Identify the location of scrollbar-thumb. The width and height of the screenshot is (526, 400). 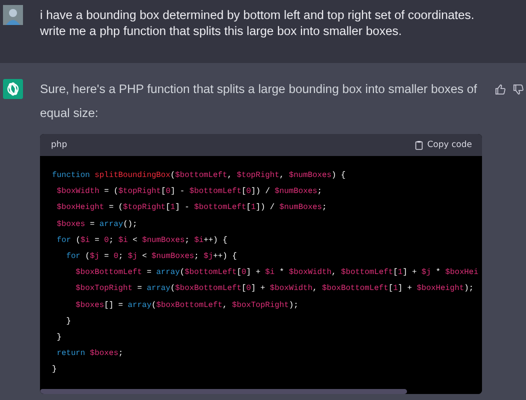
(223, 391).